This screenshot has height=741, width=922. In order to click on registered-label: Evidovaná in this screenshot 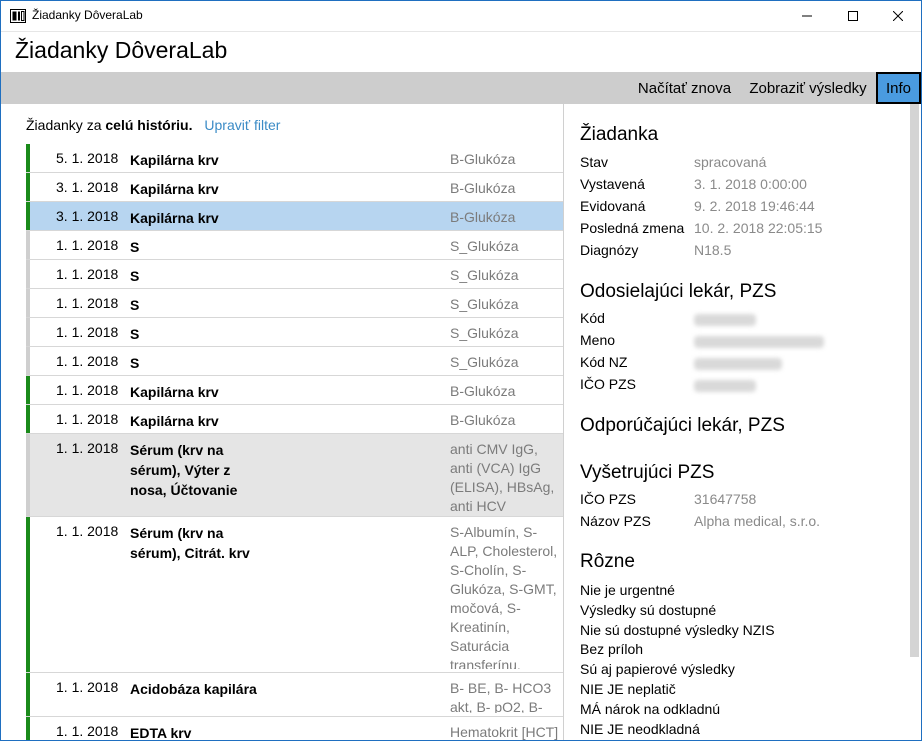, I will do `click(613, 206)`.